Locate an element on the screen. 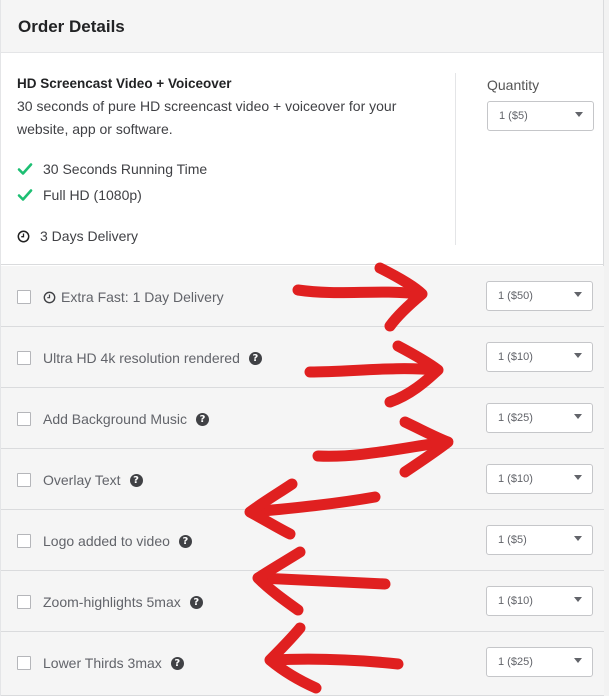  extra-label: Zoom-highlights 5max is located at coordinates (112, 602).